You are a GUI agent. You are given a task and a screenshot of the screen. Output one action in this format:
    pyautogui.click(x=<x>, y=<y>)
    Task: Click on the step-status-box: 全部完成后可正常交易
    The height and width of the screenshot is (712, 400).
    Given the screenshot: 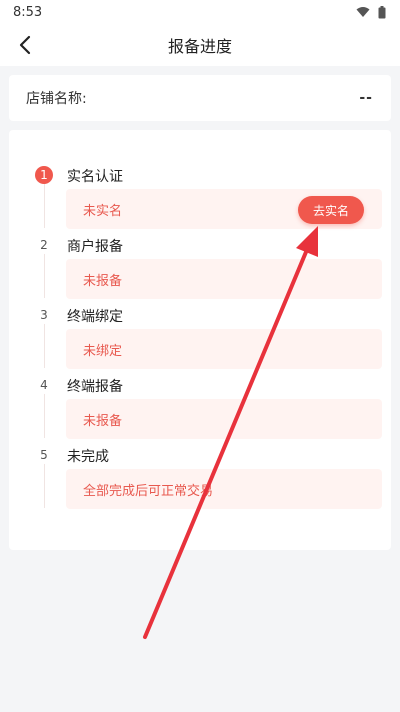 What is the action you would take?
    pyautogui.click(x=224, y=489)
    